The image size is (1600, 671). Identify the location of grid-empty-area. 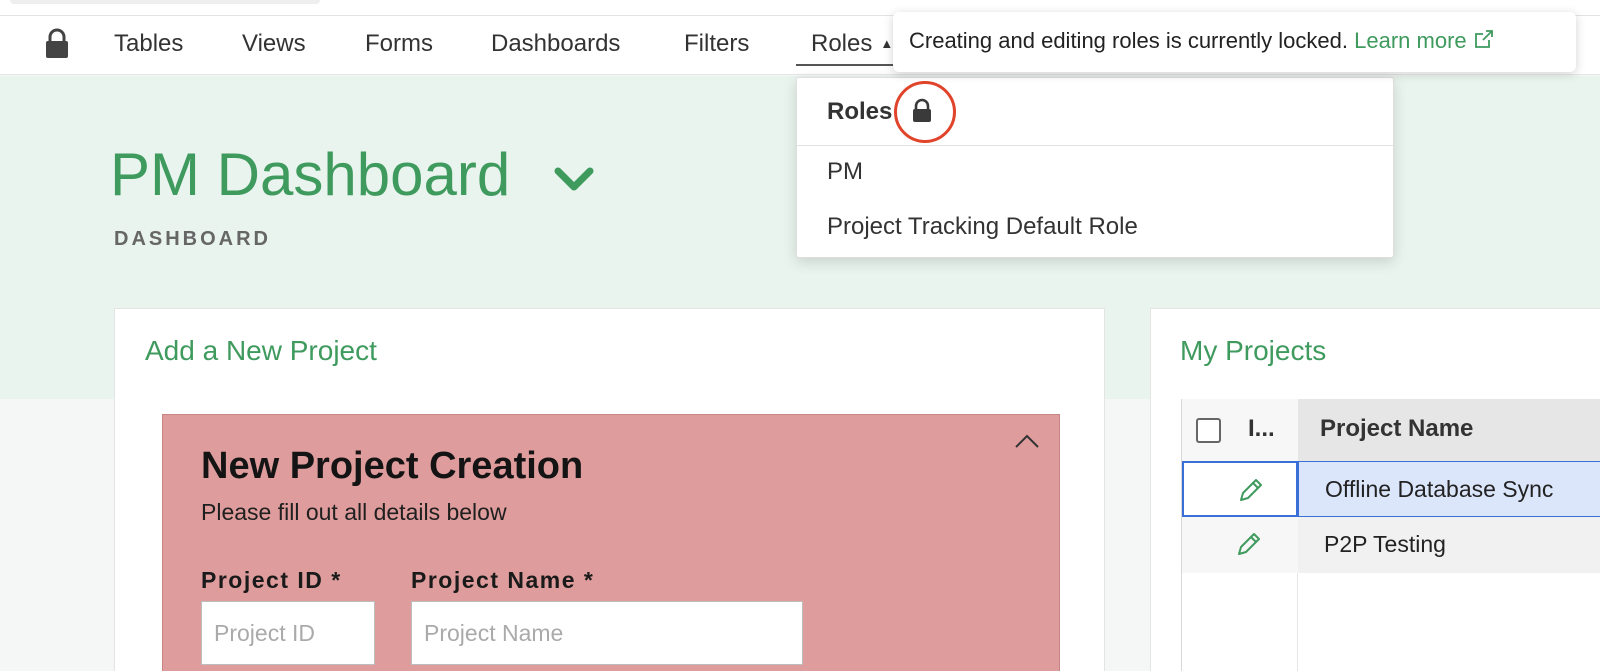
(1240, 622).